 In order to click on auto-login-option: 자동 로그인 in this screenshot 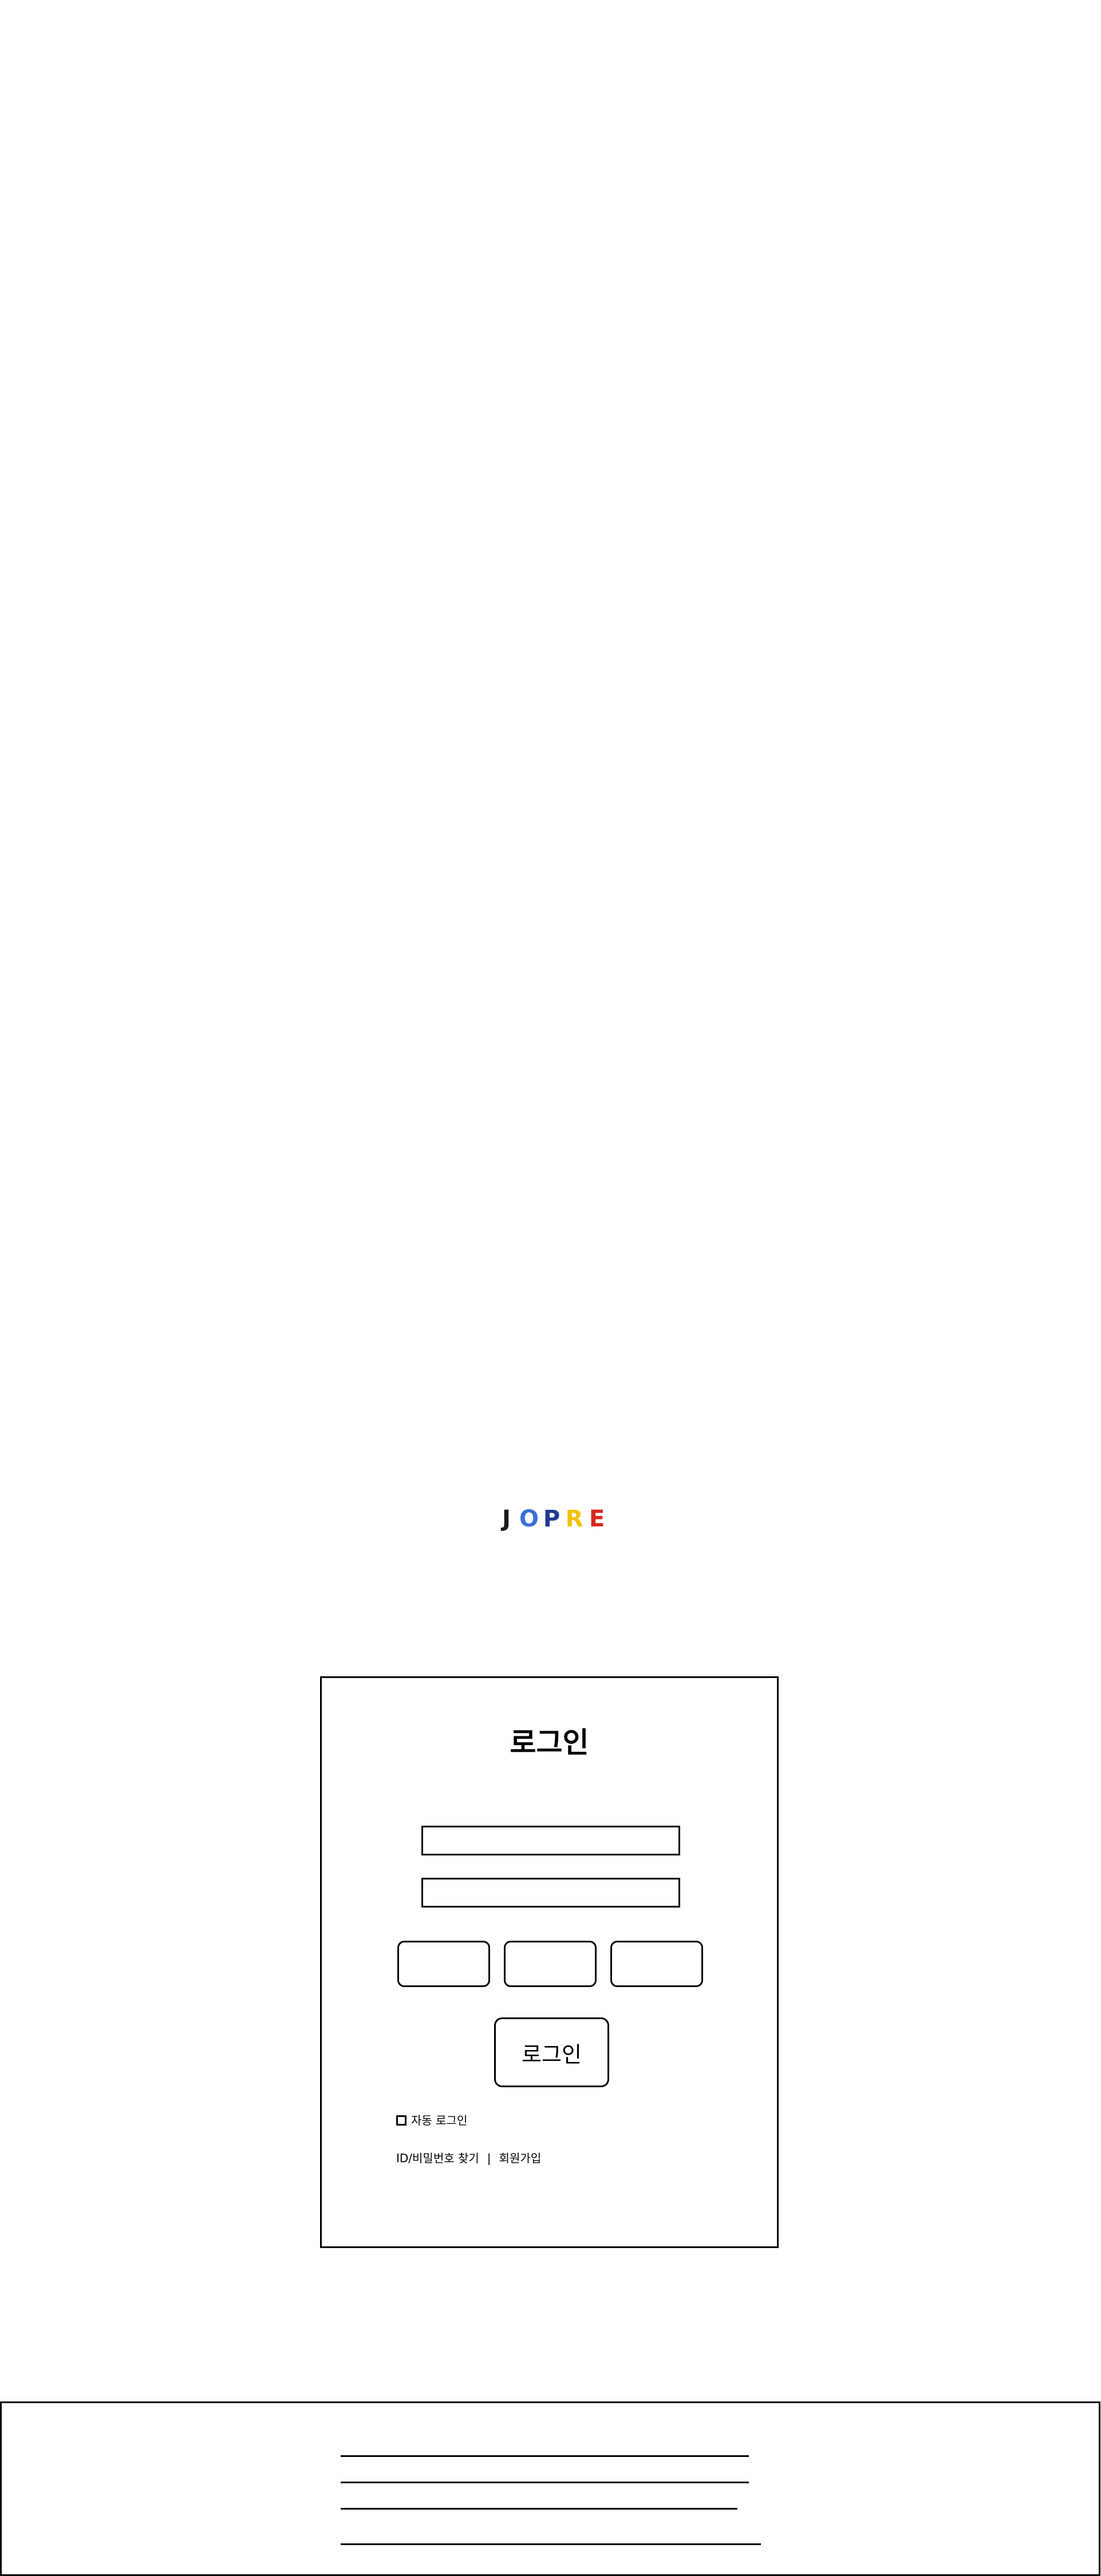, I will do `click(432, 2120)`.